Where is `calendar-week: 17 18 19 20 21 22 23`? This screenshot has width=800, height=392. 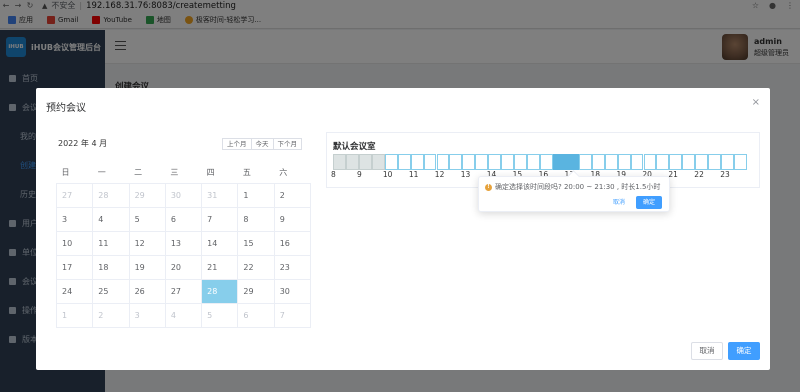 calendar-week: 17 18 19 20 21 22 23 is located at coordinates (183, 267).